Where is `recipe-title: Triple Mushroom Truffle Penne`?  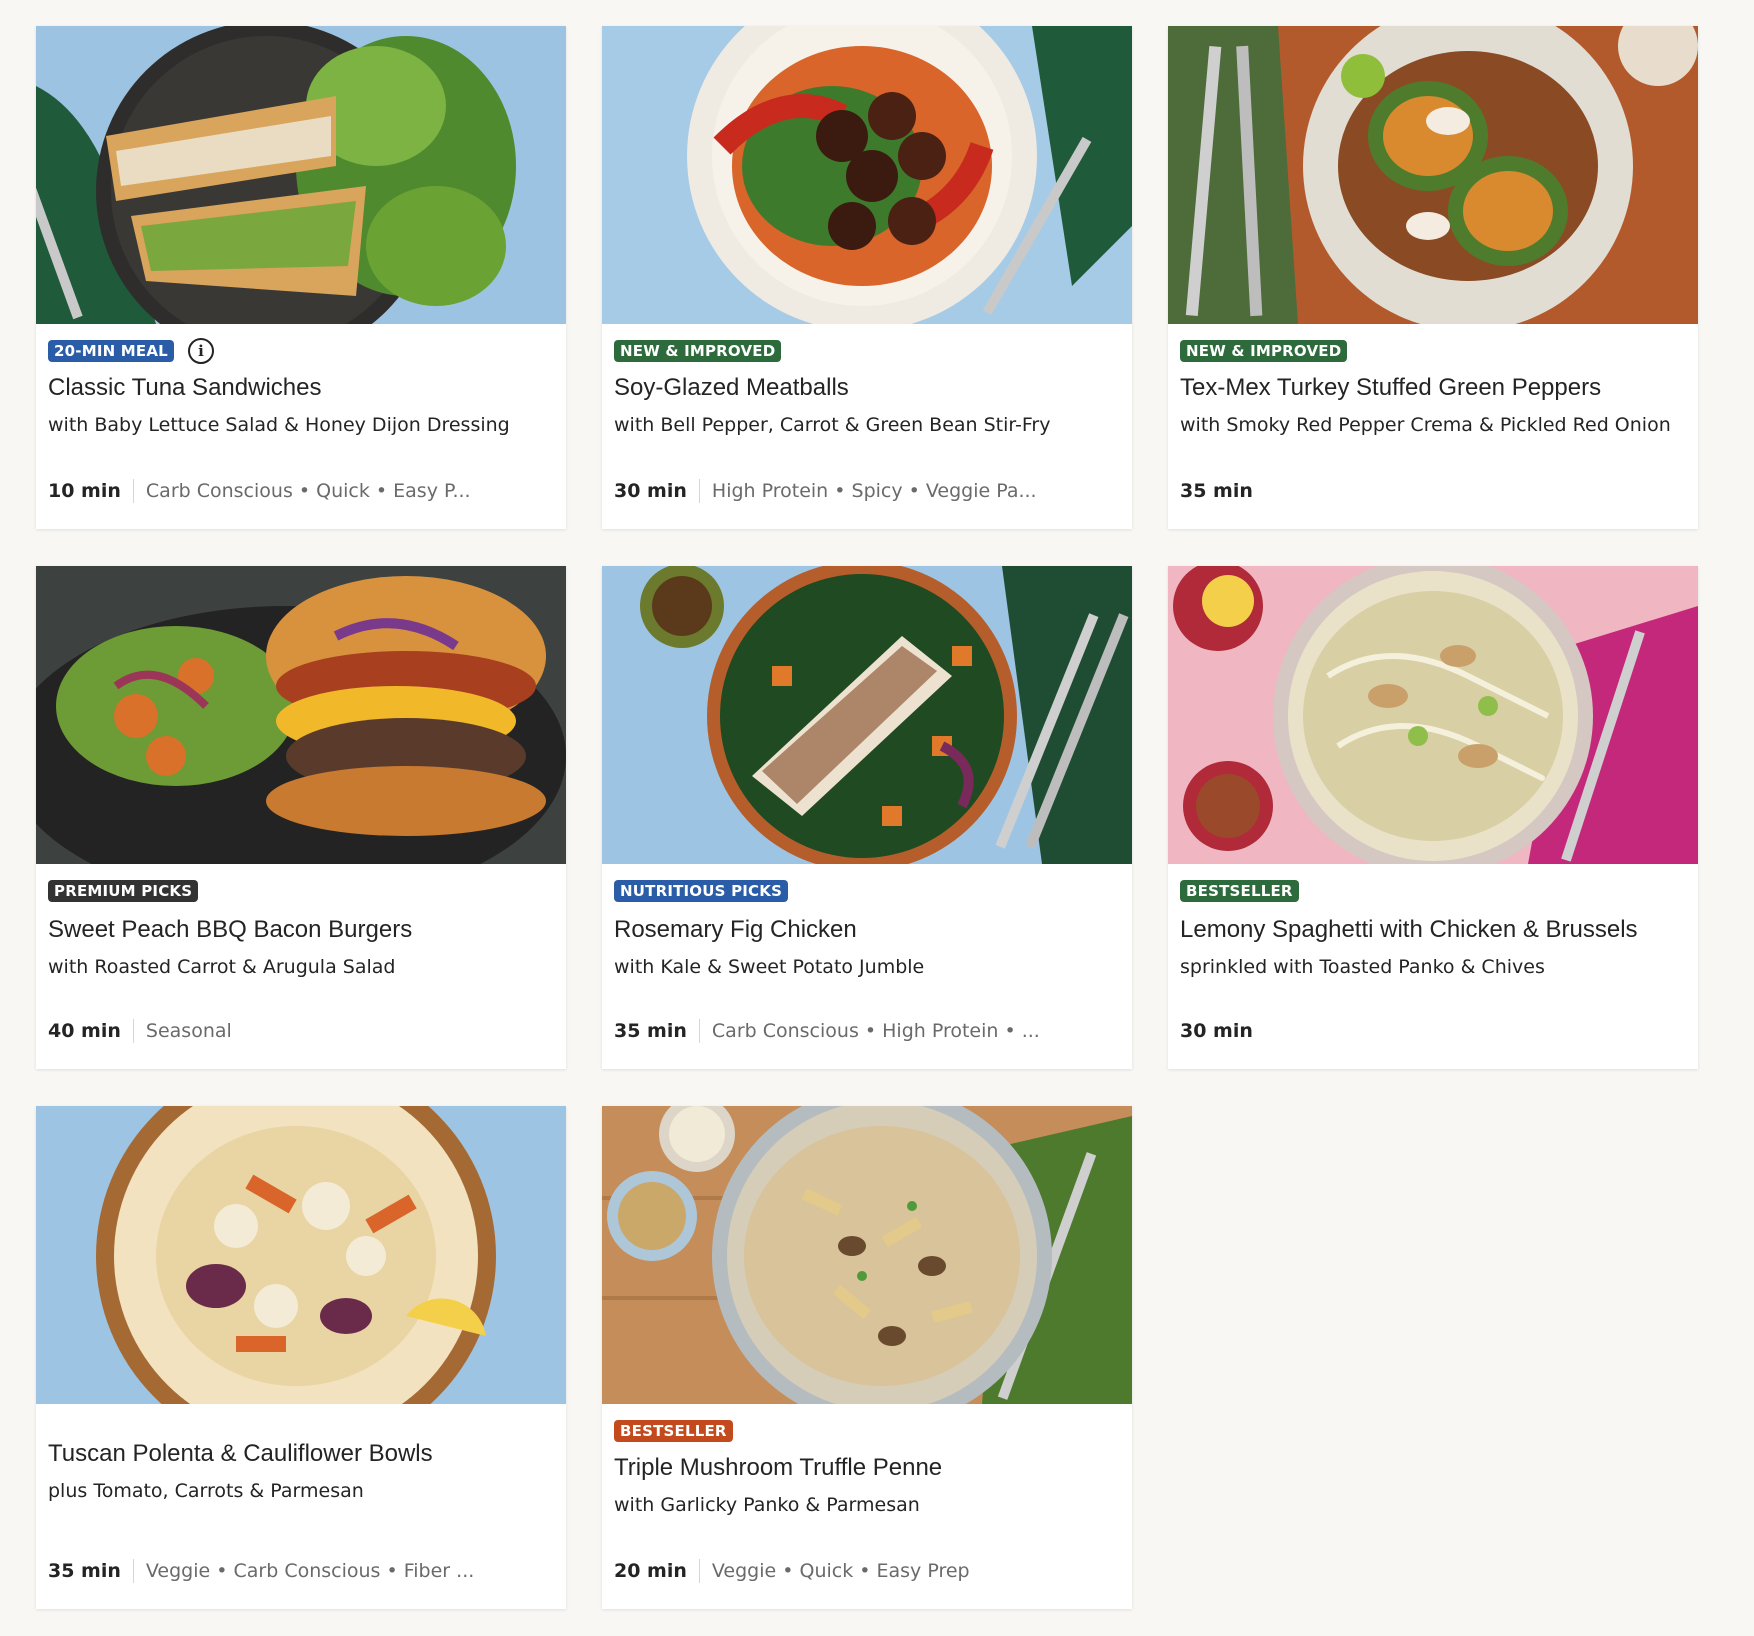 recipe-title: Triple Mushroom Truffle Penne is located at coordinates (778, 1468).